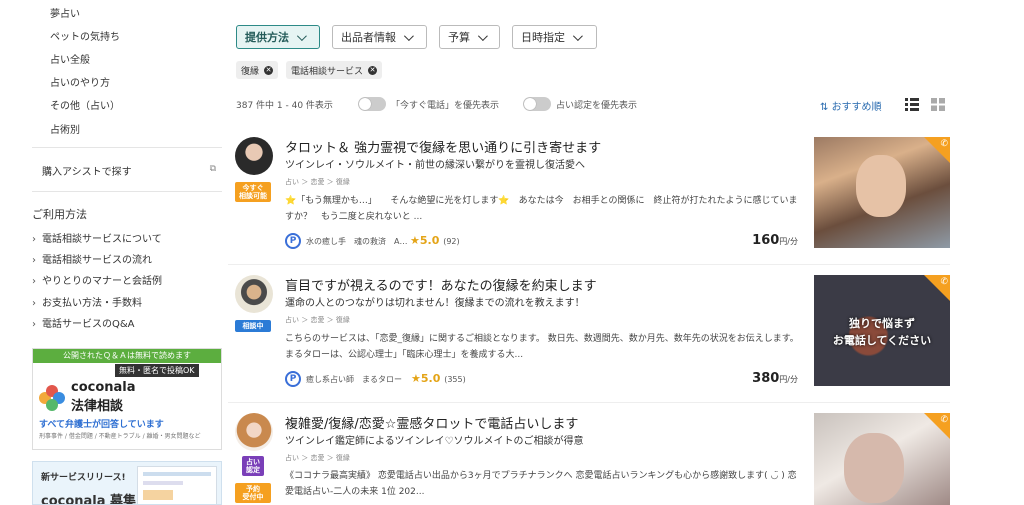 This screenshot has height=505, width=1024. I want to click on call-now-toggle, so click(372, 104).